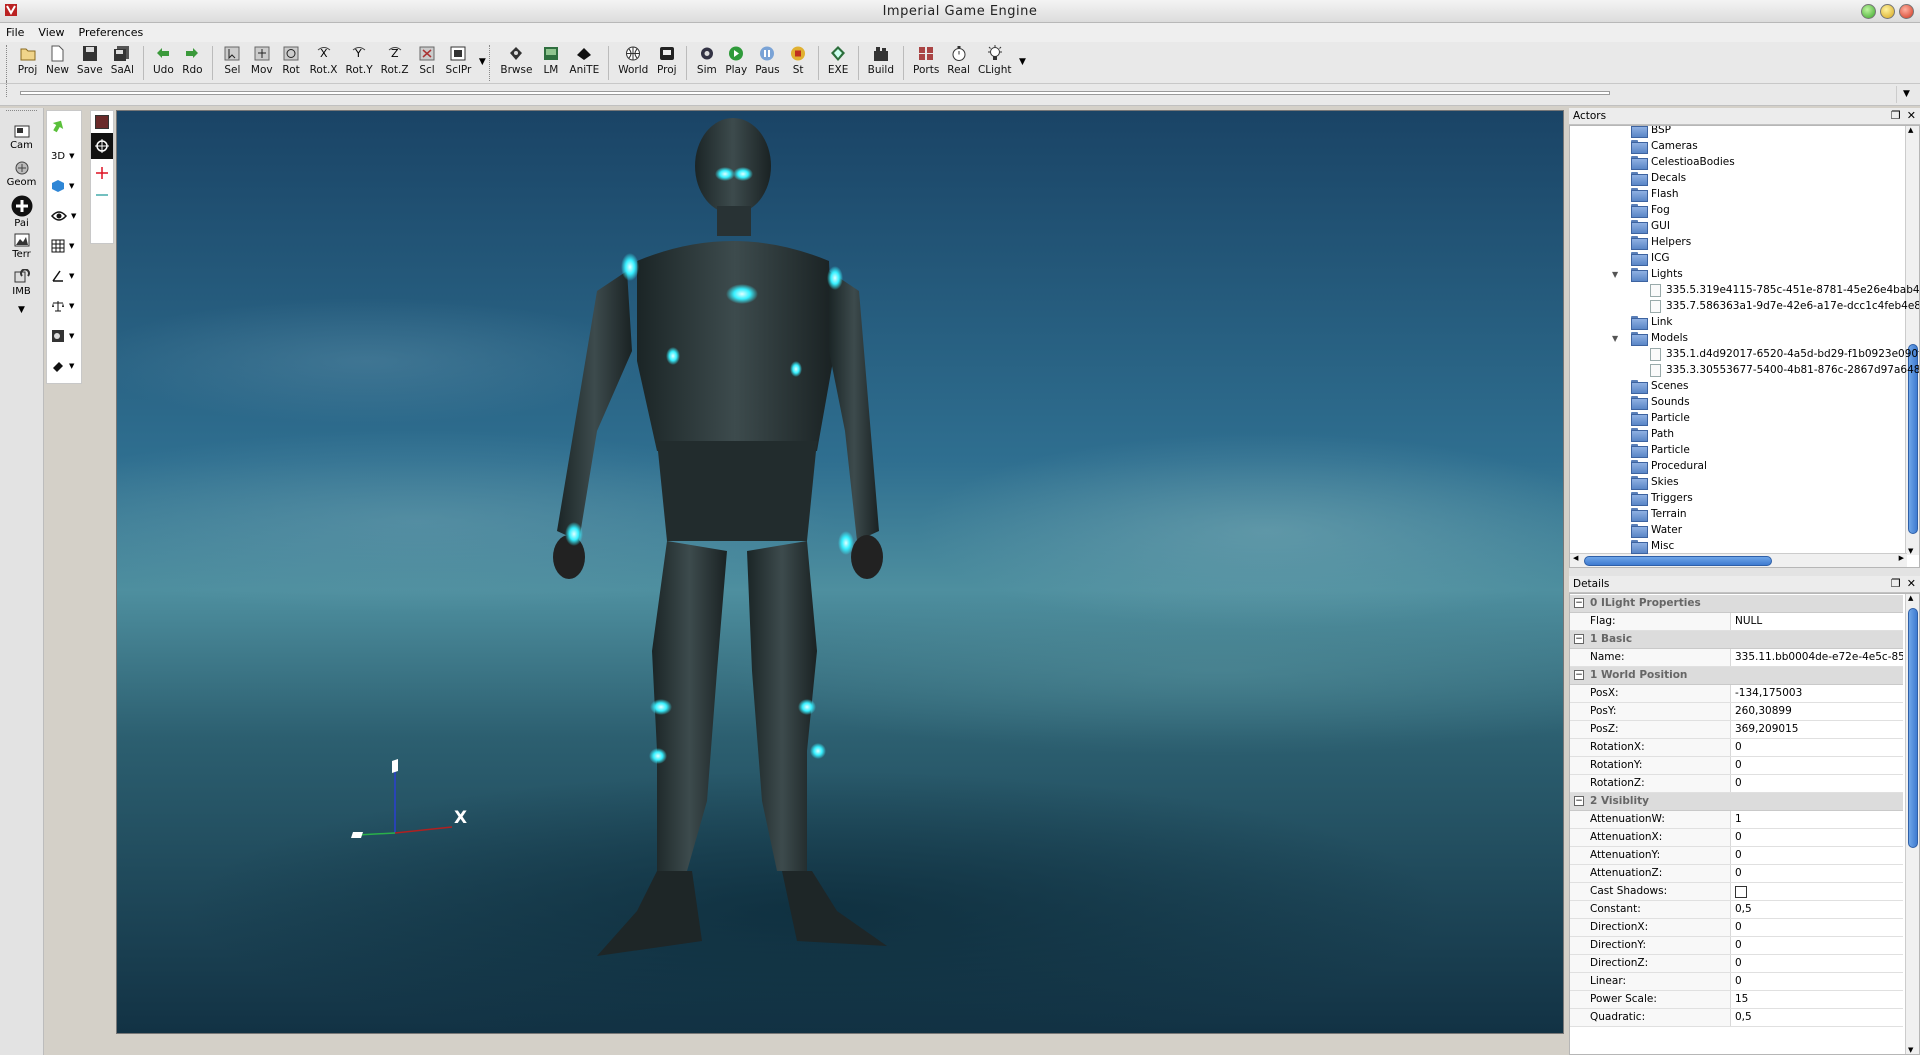 The width and height of the screenshot is (1920, 1055). I want to click on property-value-field: 335.11.bb0004de-e72e-4e5c-85f0, so click(1817, 657).